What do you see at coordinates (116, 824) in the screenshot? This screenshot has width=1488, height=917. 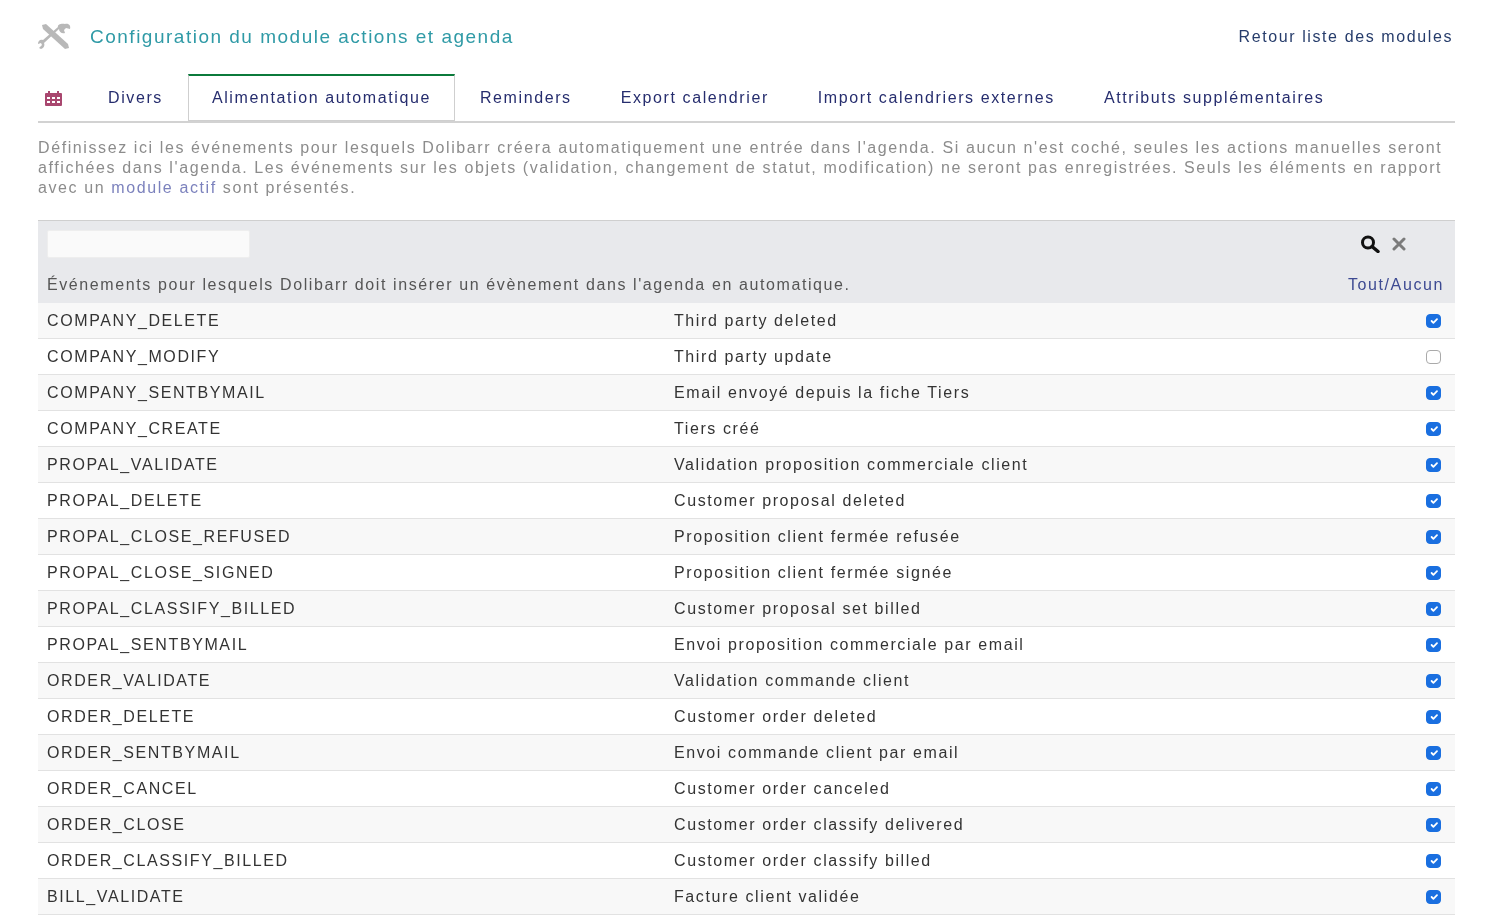 I see `event-code-cell-text: ORDER_CLOSE` at bounding box center [116, 824].